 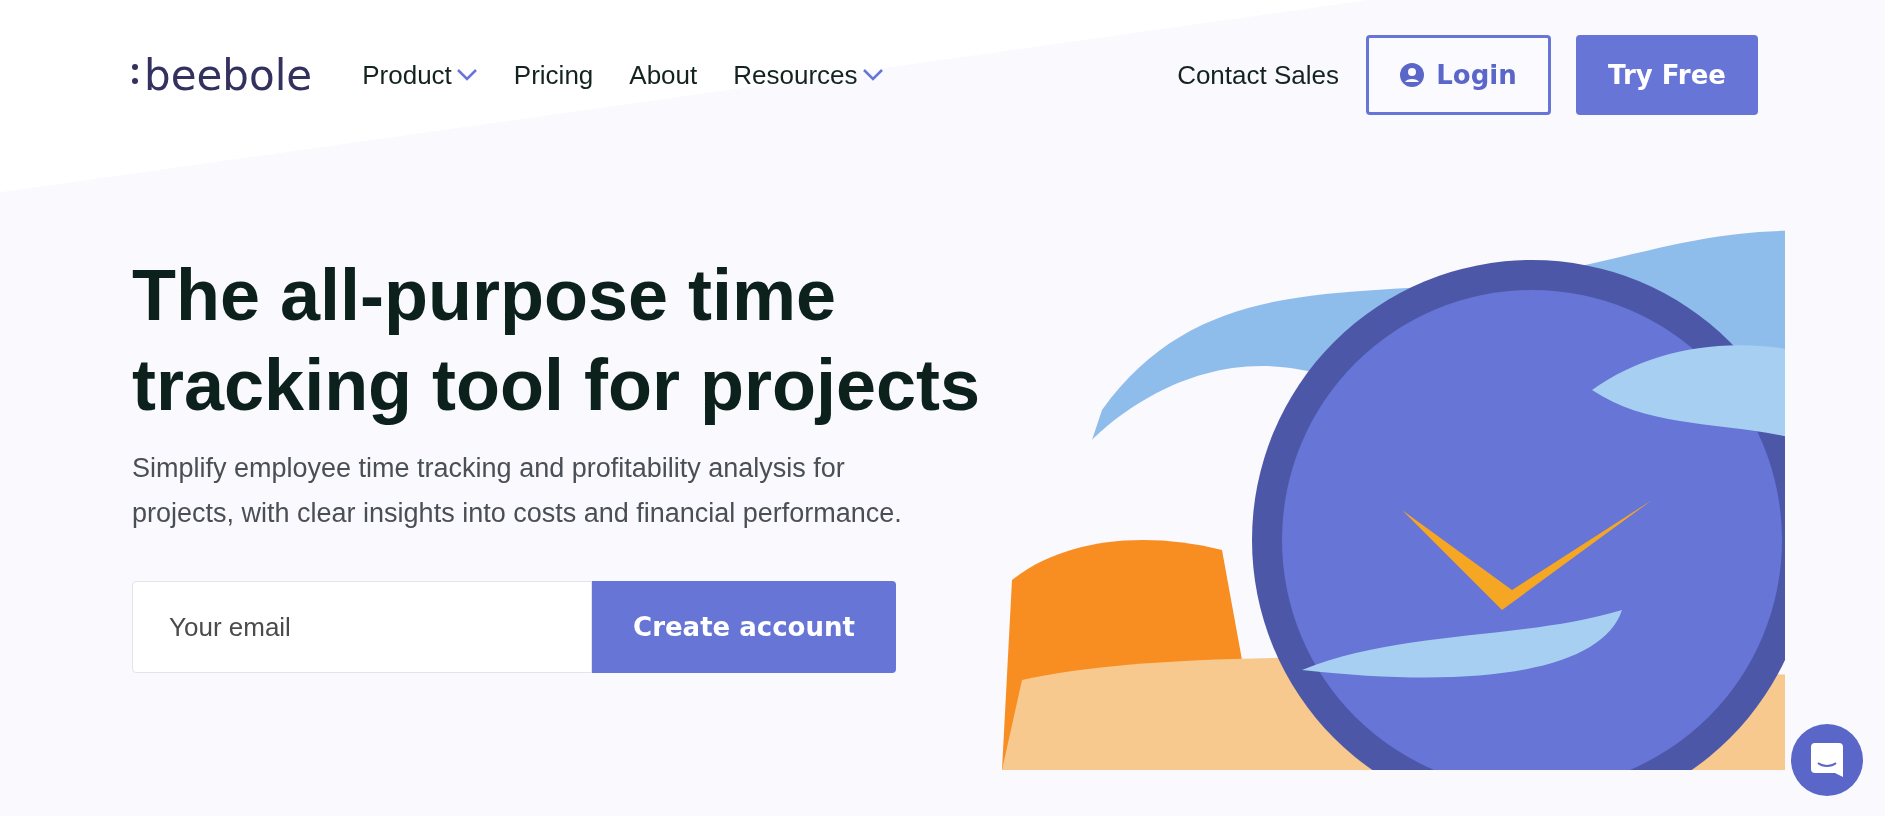 I want to click on create-account-button: Create account, so click(x=744, y=627).